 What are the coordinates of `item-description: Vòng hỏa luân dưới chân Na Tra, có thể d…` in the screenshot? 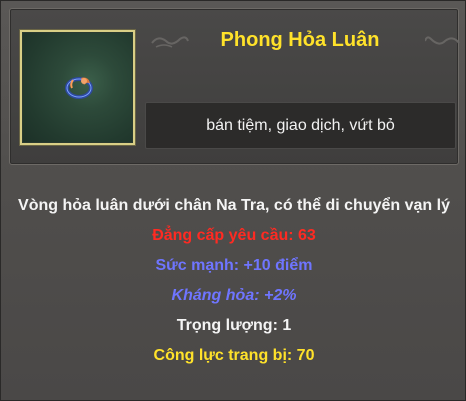 It's located at (234, 205).